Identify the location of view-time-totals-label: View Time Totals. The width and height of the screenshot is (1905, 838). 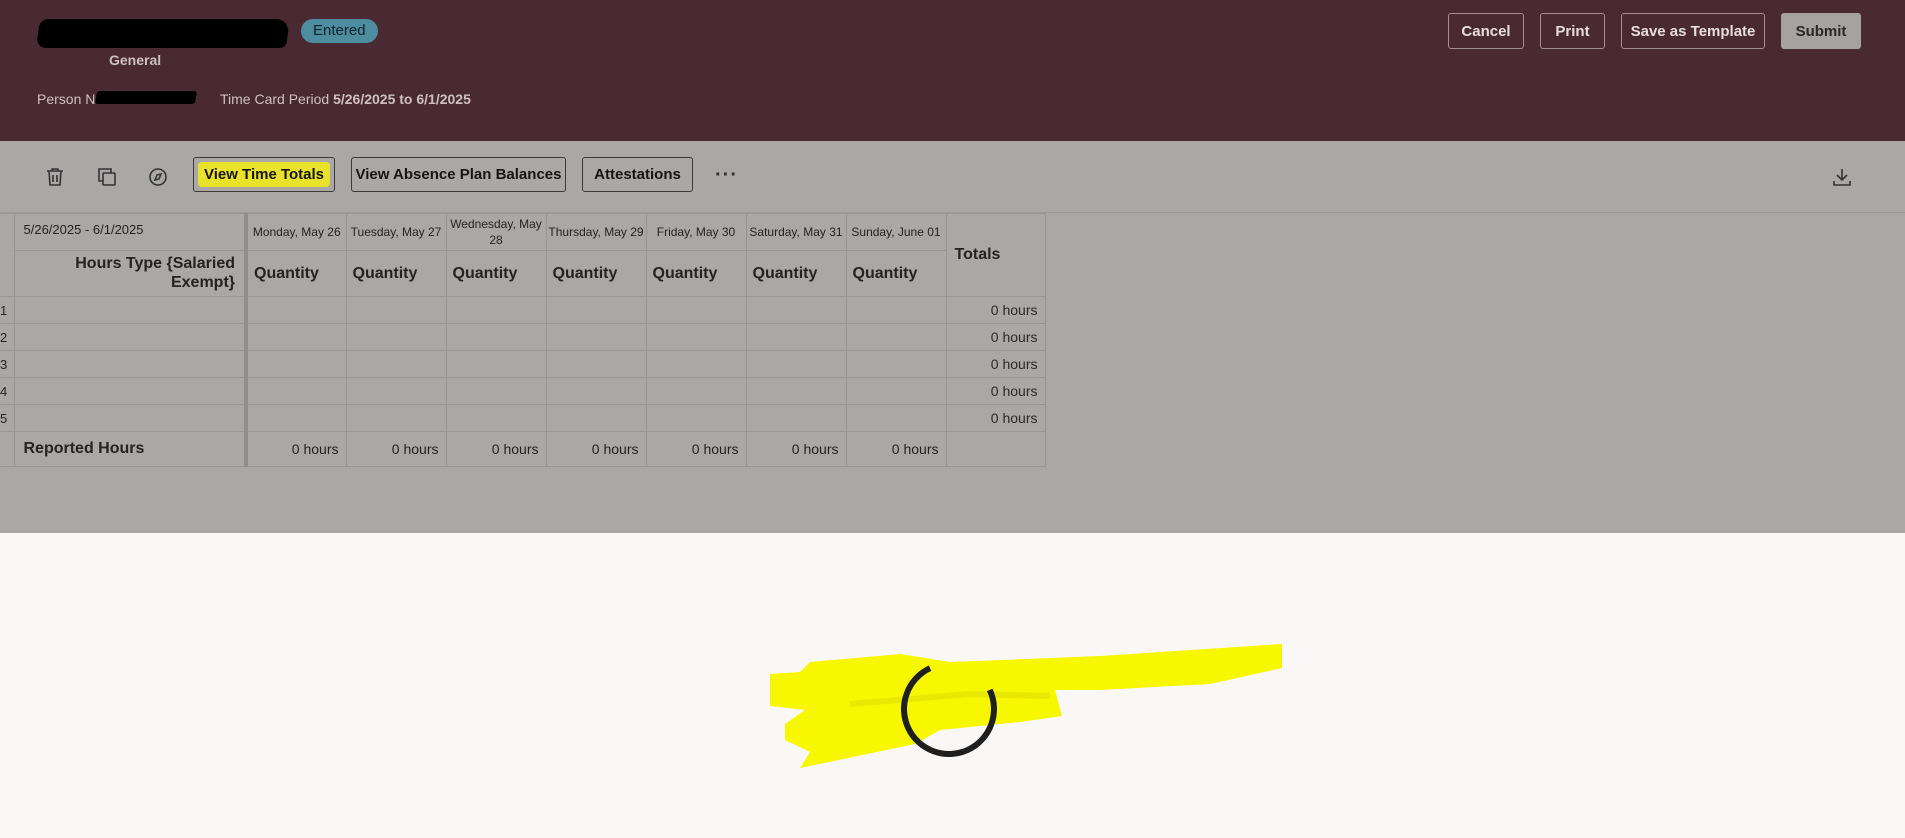
(264, 174).